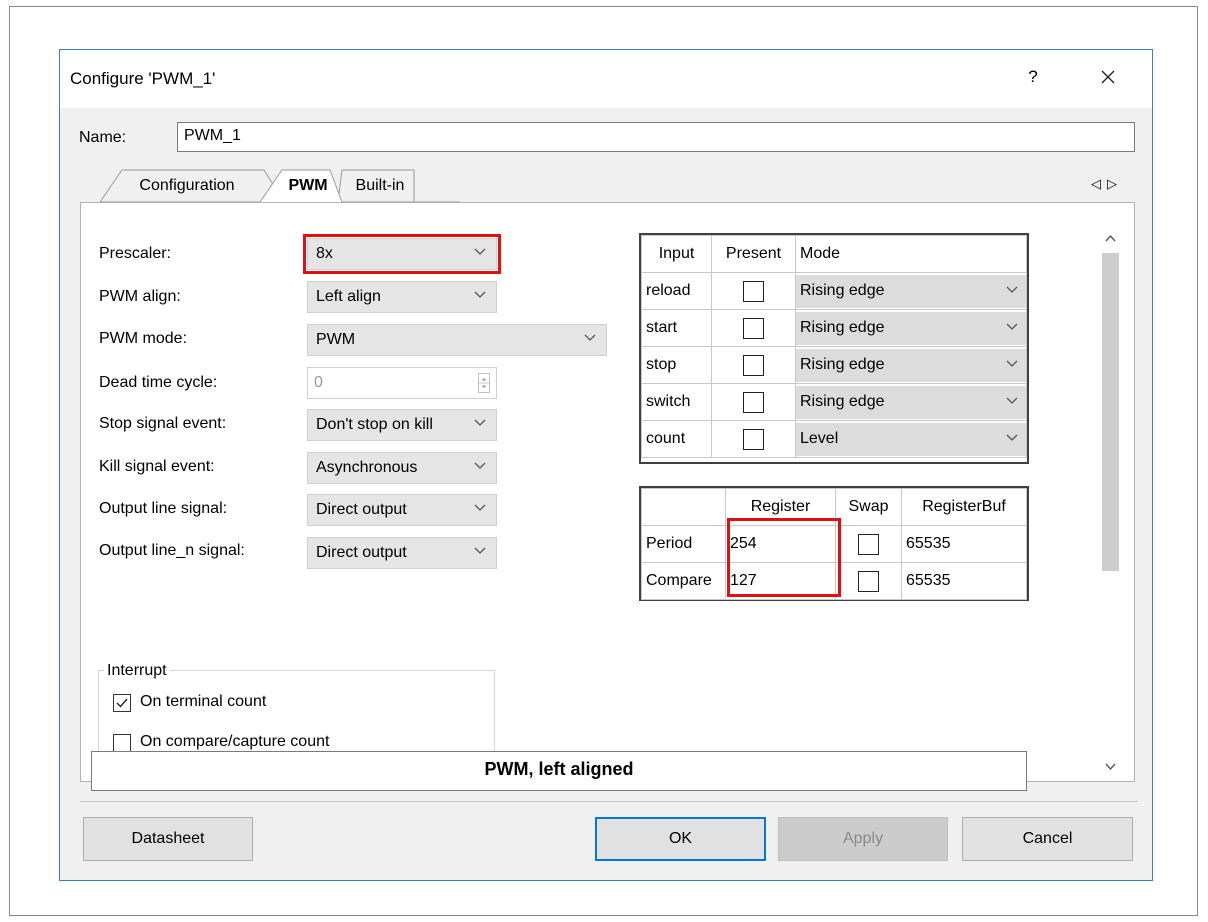 Image resolution: width=1208 pixels, height=922 pixels. I want to click on register-highlight, so click(784, 557).